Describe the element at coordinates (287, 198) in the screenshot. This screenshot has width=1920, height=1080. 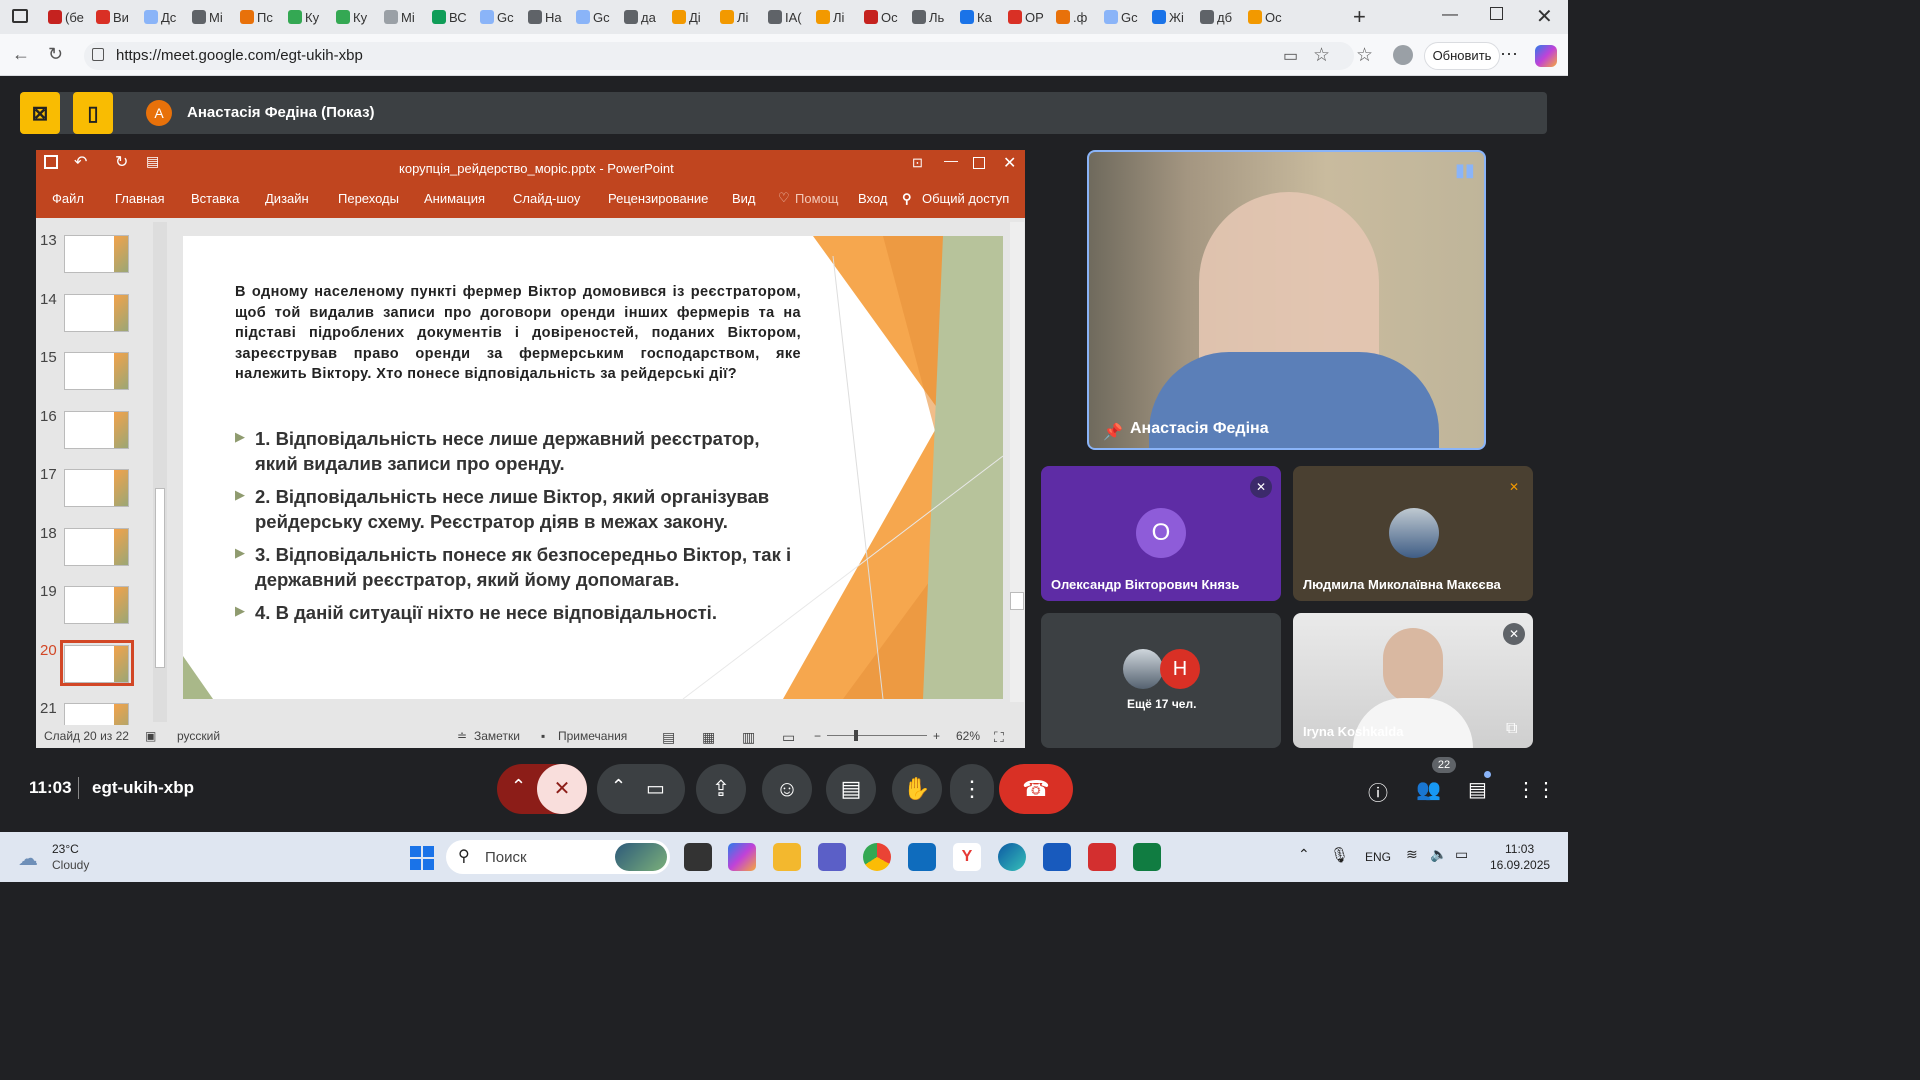
I see `ribbon-tab: Дизайн` at that location.